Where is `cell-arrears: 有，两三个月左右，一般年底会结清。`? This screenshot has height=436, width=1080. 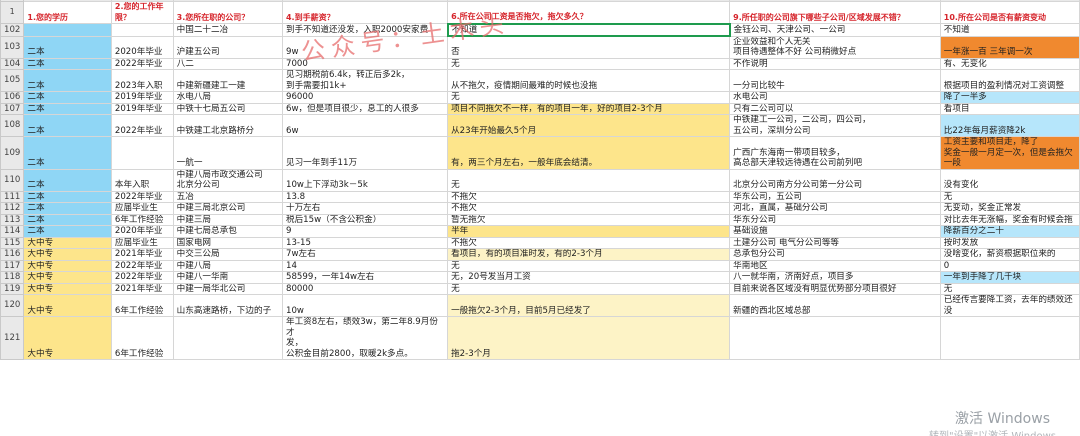 cell-arrears: 有，两三个月左右，一般年底会结清。 is located at coordinates (589, 153).